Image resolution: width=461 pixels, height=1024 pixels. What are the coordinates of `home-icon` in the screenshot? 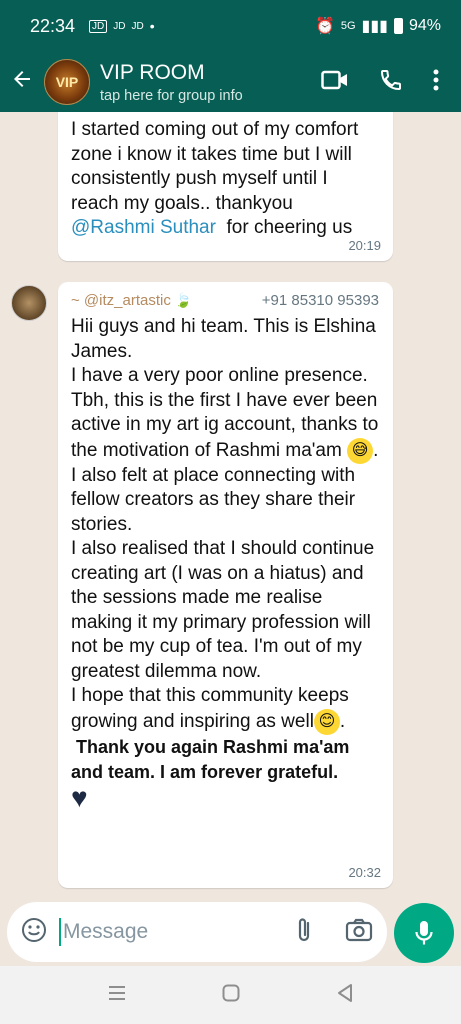 It's located at (231, 995).